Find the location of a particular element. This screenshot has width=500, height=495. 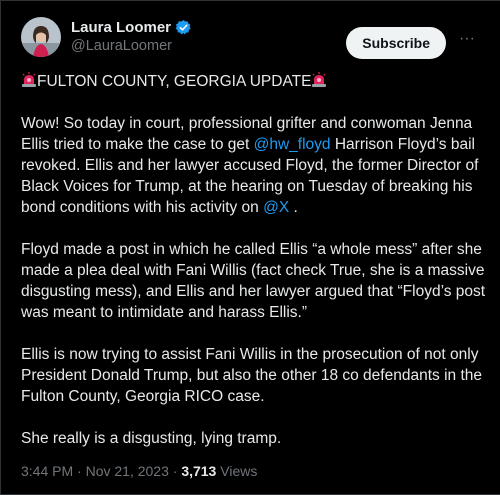

headline-text: FULTON COUNTY, GEORGIA UPDATE is located at coordinates (174, 81).